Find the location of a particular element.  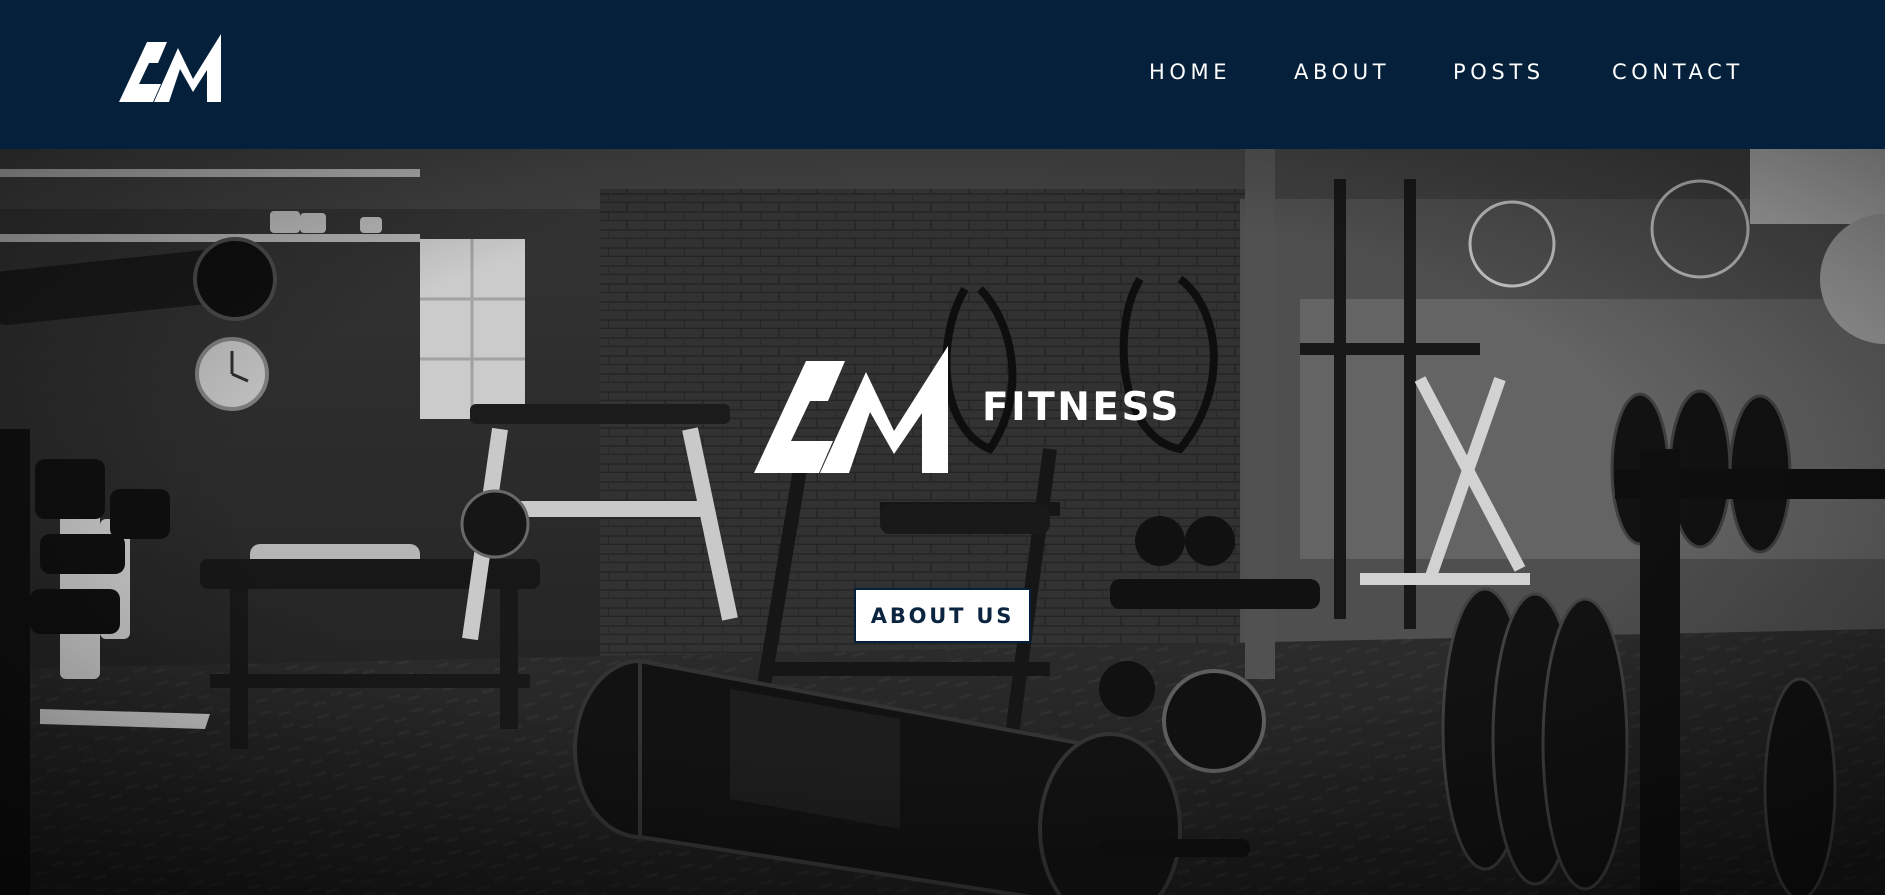

am-logo-icon is located at coordinates (170, 68).